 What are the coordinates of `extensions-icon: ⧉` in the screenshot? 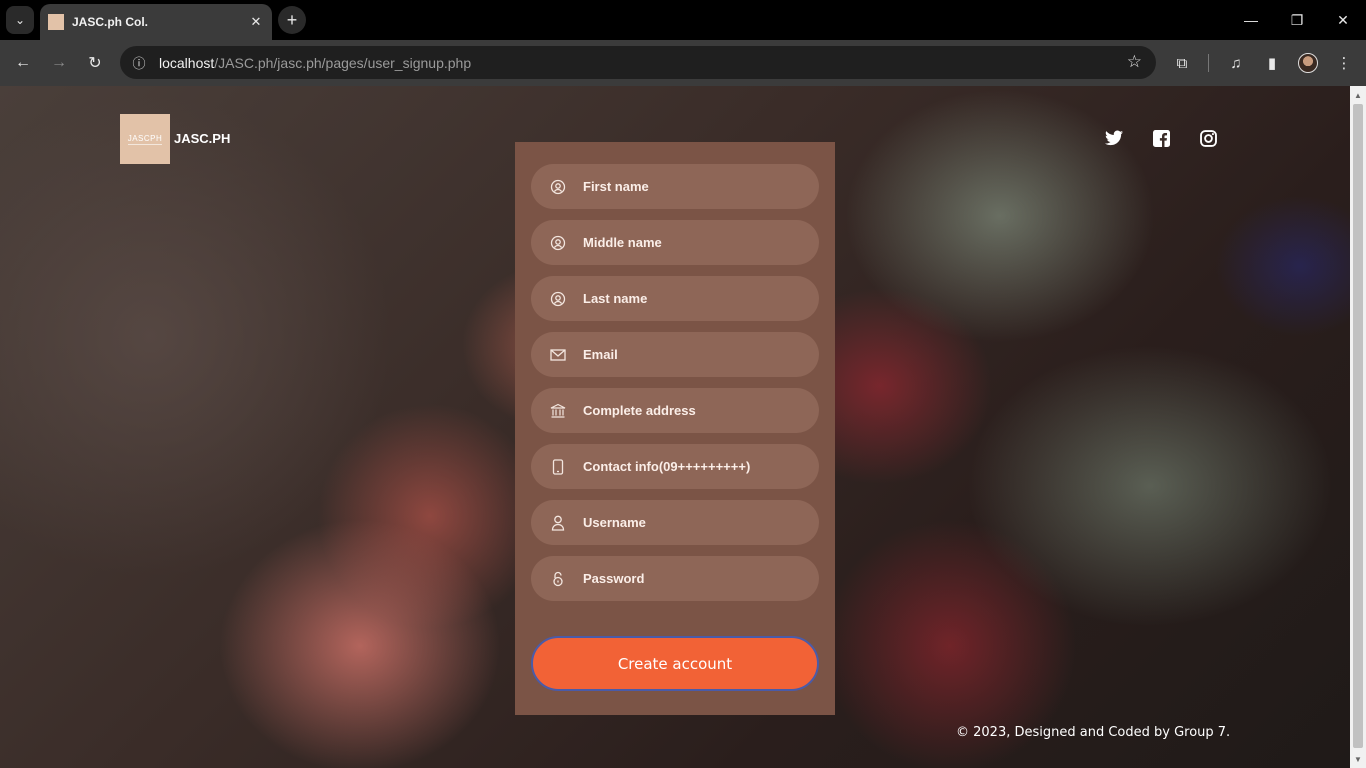 It's located at (1182, 63).